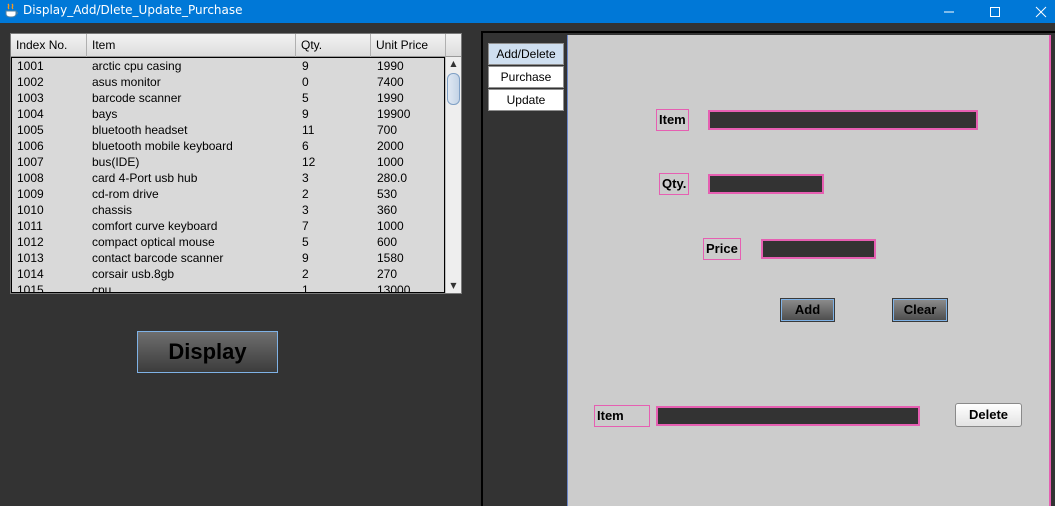  Describe the element at coordinates (191, 45) in the screenshot. I see `column-header-item: Item` at that location.